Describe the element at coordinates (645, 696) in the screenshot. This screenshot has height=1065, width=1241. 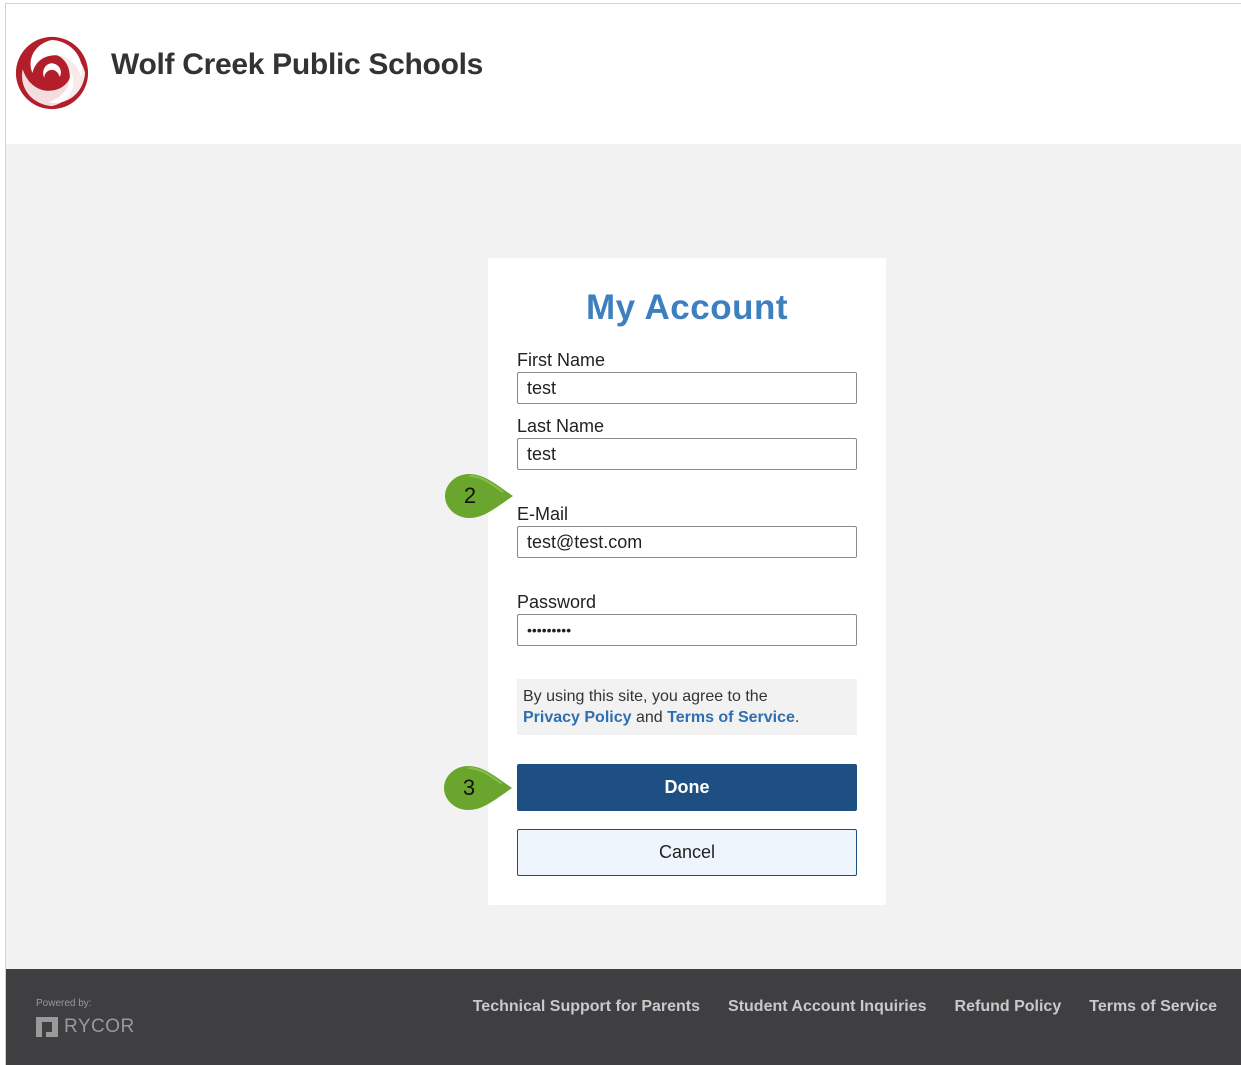
I see `terms-prefix: By using this site, you agree to the` at that location.